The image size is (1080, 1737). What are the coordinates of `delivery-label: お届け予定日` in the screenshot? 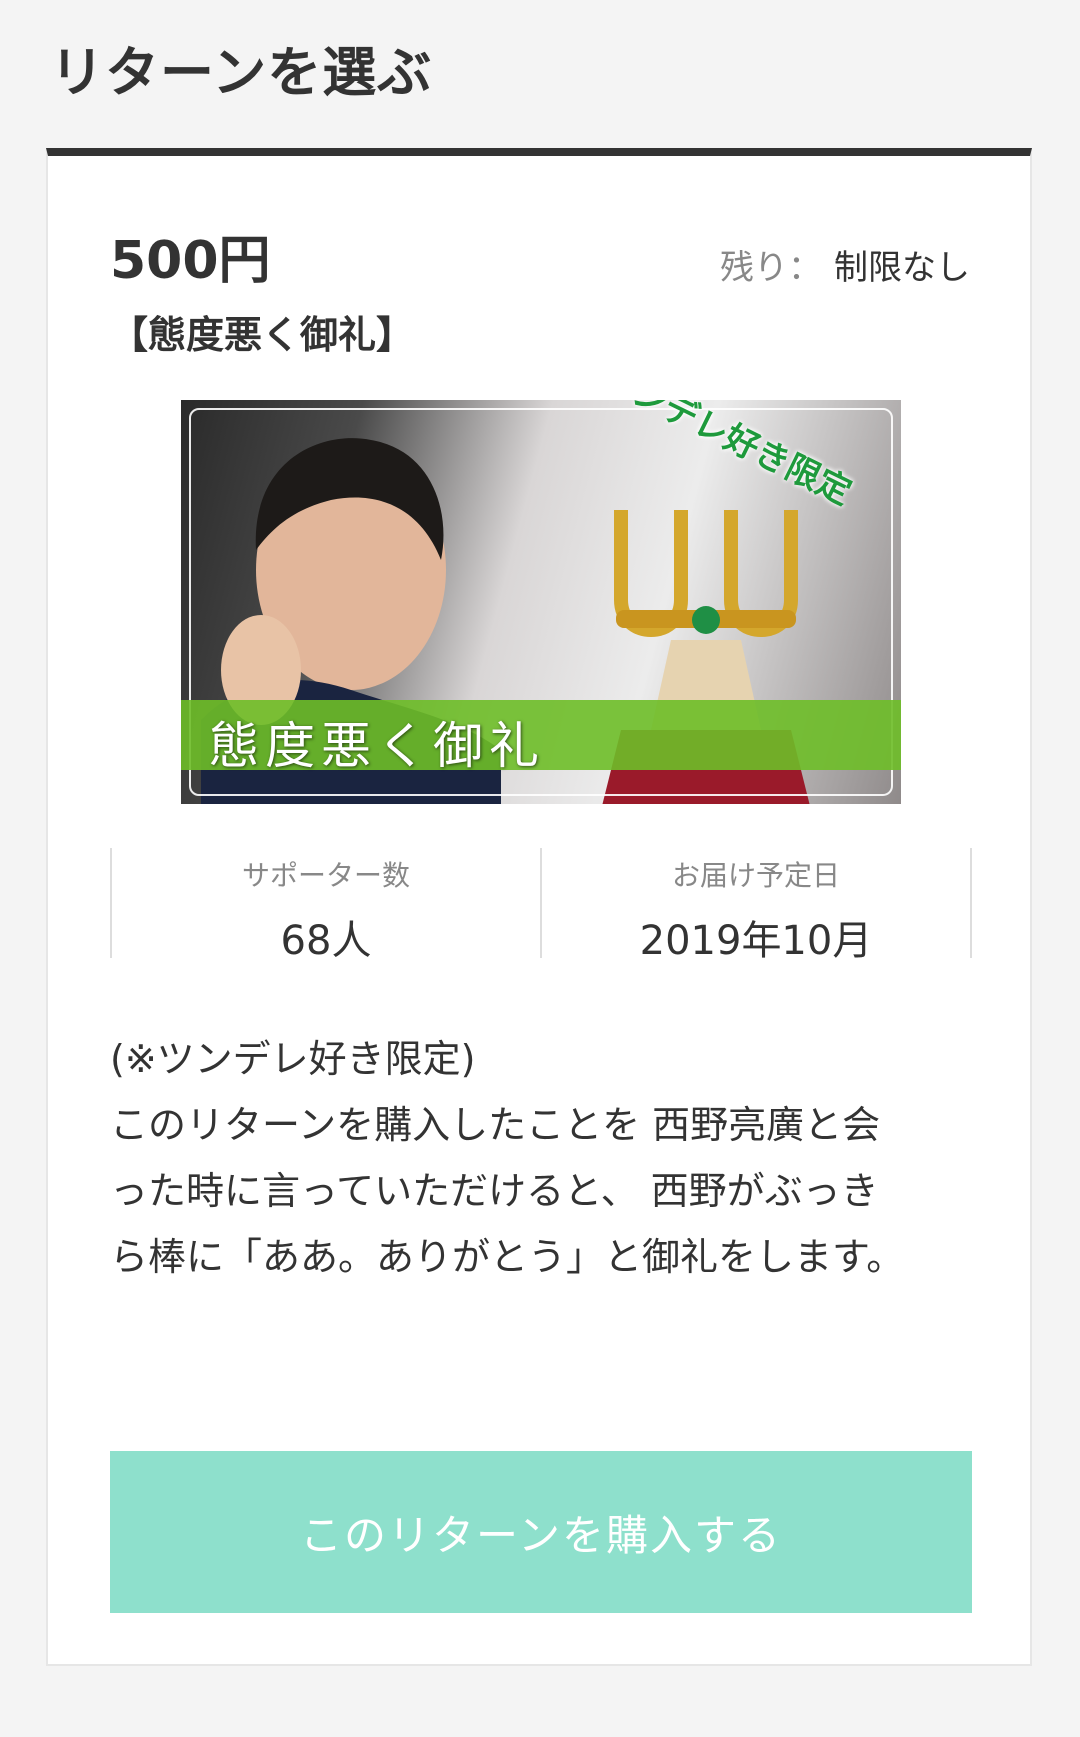 It's located at (755, 875).